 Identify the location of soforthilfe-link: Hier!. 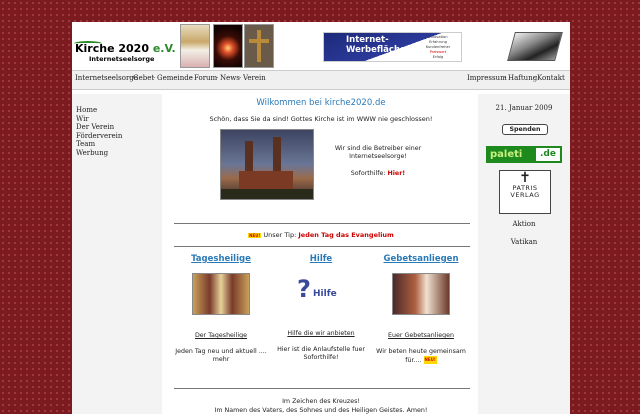
(397, 173).